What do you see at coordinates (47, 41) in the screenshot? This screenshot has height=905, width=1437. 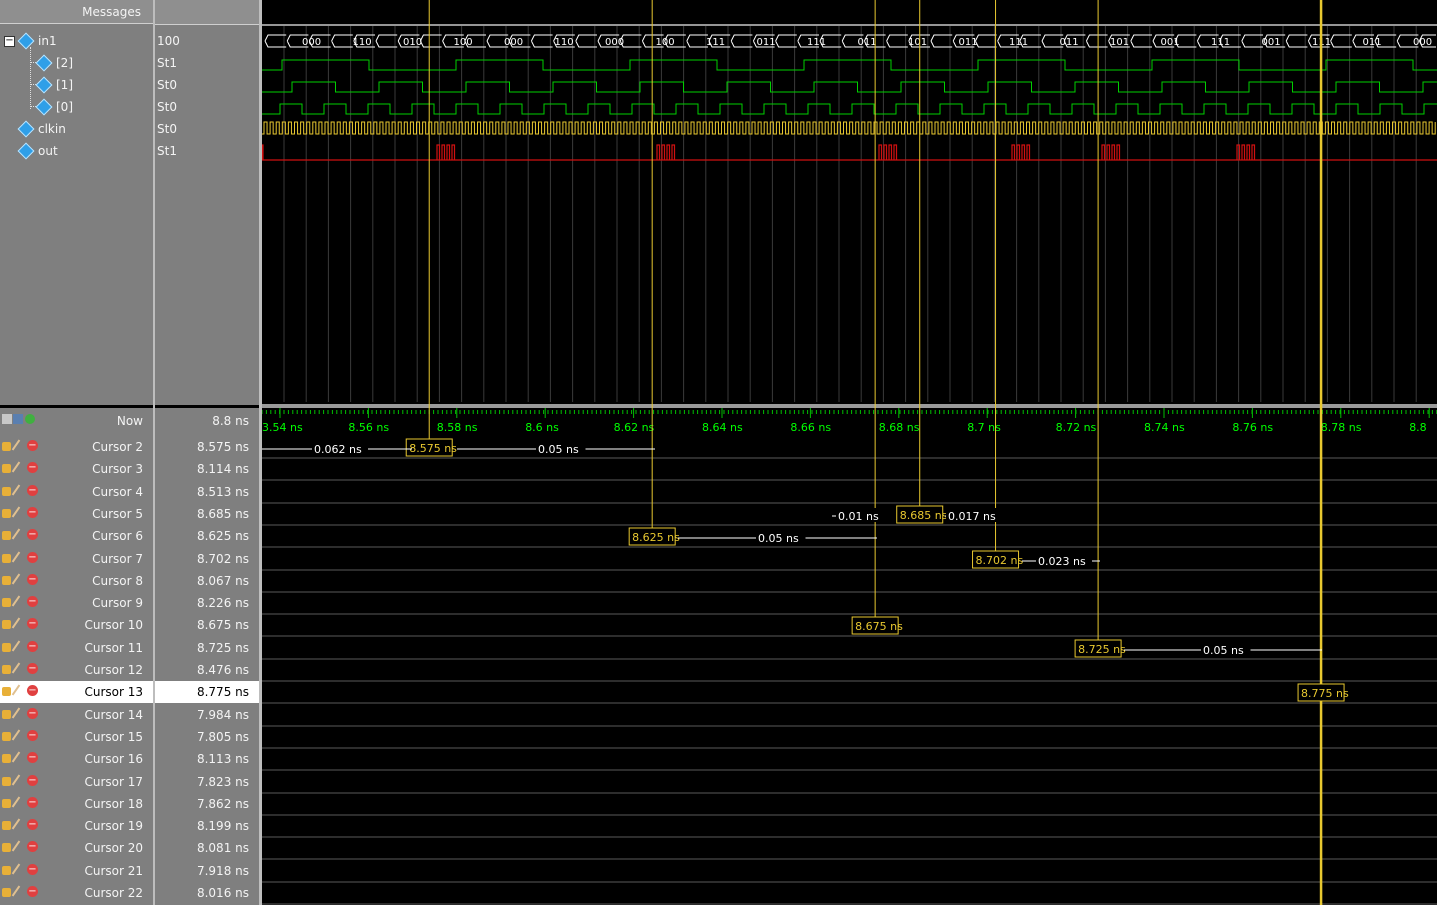 I see `signal-name: in1` at bounding box center [47, 41].